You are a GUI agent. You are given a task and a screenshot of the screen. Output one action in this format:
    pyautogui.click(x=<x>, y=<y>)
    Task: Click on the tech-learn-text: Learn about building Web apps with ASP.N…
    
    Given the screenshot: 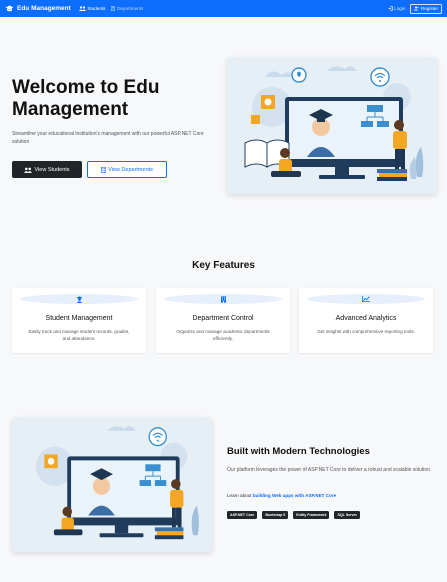 What is the action you would take?
    pyautogui.click(x=332, y=495)
    